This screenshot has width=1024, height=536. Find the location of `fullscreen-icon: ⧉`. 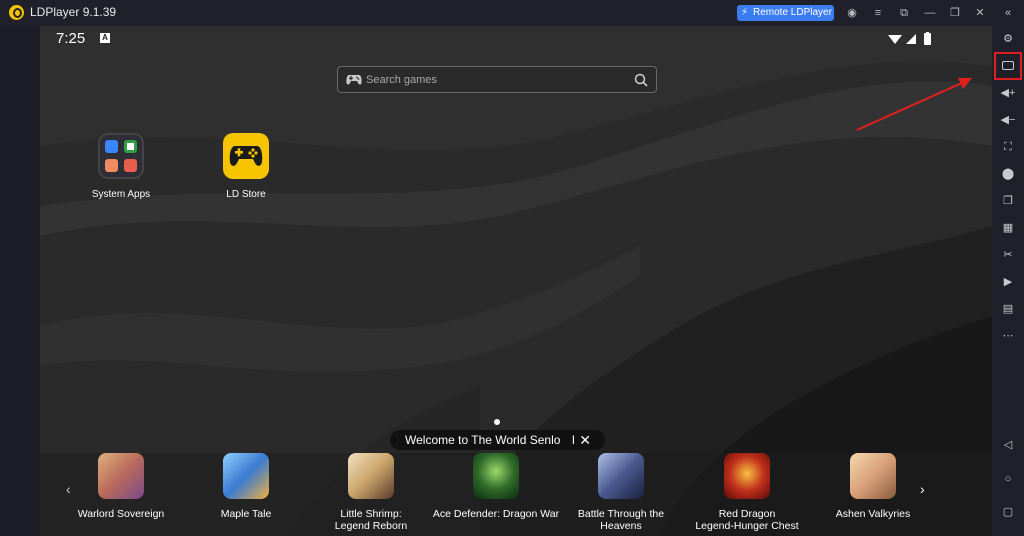

fullscreen-icon: ⧉ is located at coordinates (904, 13).